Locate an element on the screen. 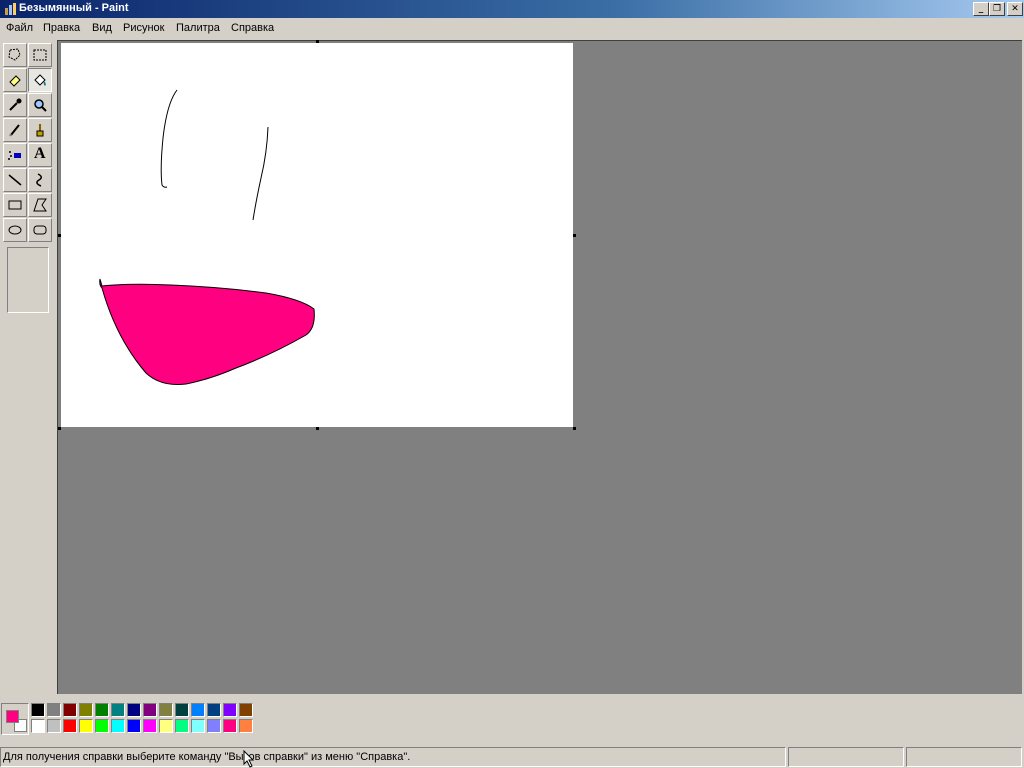 This screenshot has width=1024, height=768. fill-bucket-icon is located at coordinates (40, 80).